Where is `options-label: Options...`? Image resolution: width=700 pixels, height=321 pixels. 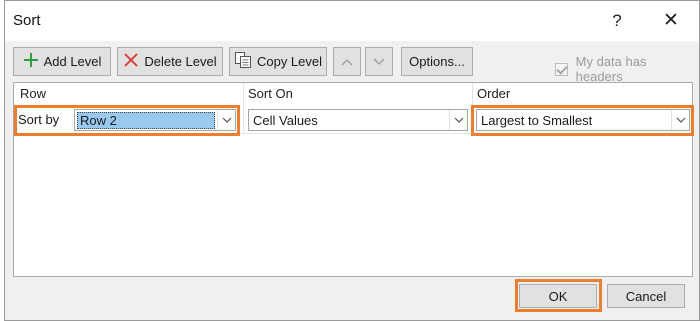 options-label: Options... is located at coordinates (437, 61).